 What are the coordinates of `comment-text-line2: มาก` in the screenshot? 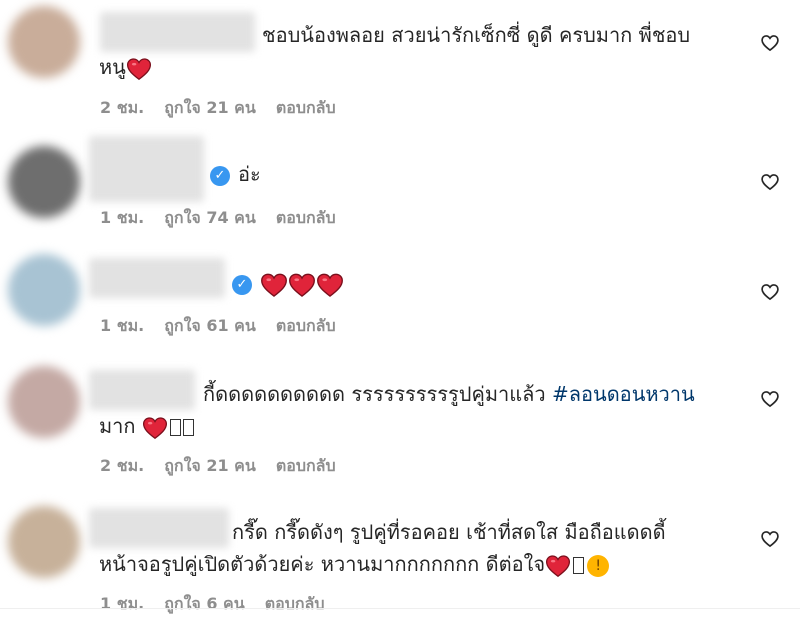 It's located at (120, 426).